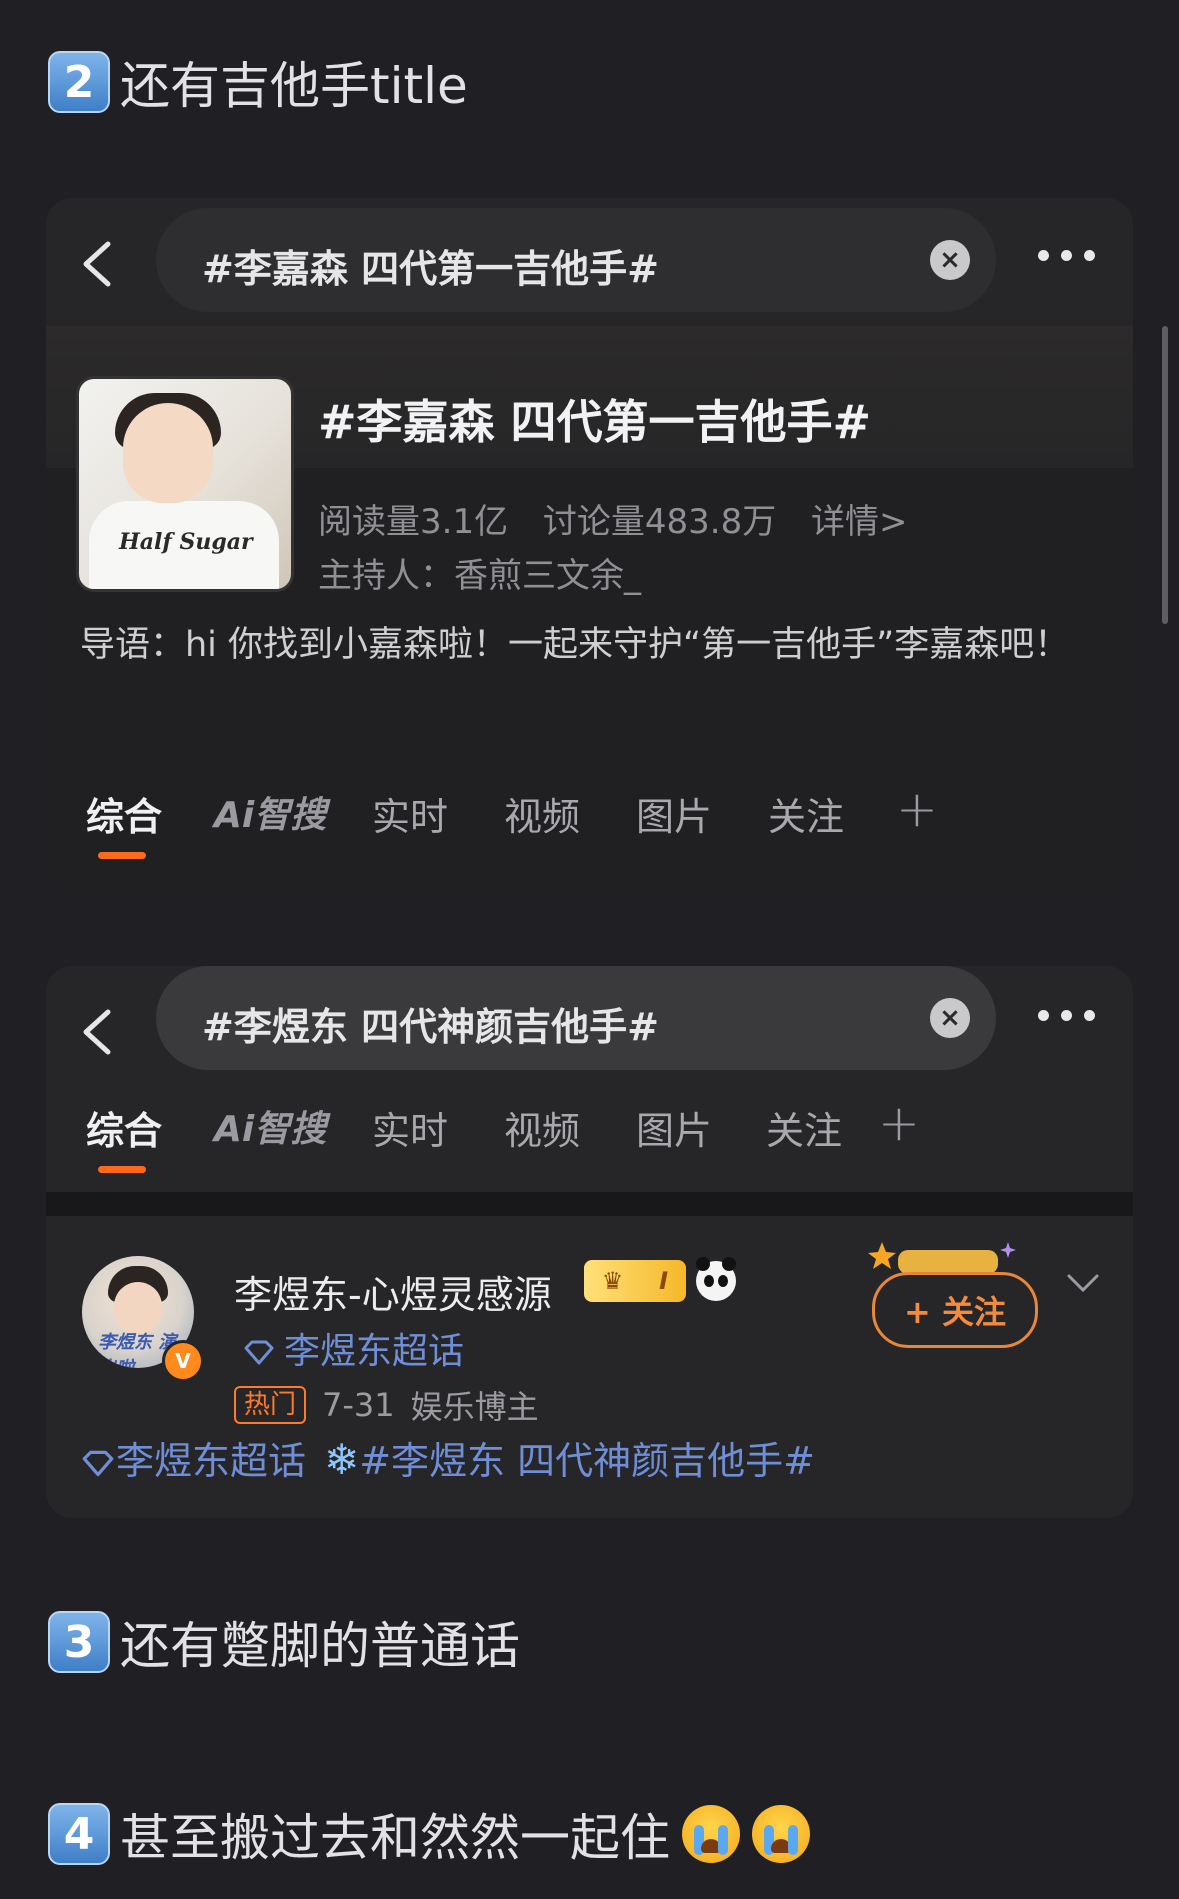  Describe the element at coordinates (79, 1834) in the screenshot. I see `keycap-4-icon: 4` at that location.